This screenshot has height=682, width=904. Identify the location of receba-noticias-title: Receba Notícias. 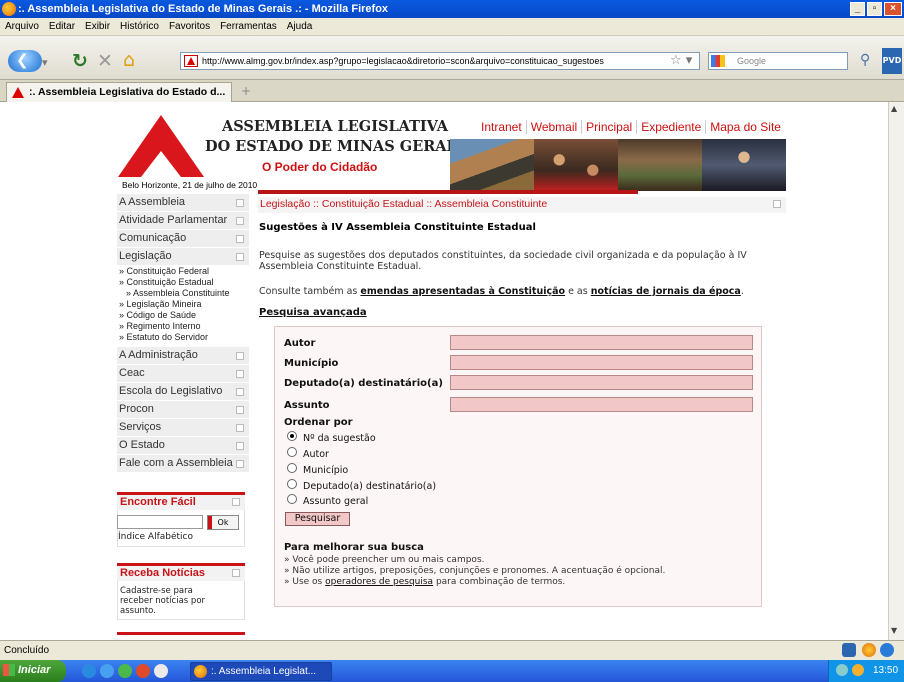
(181, 572).